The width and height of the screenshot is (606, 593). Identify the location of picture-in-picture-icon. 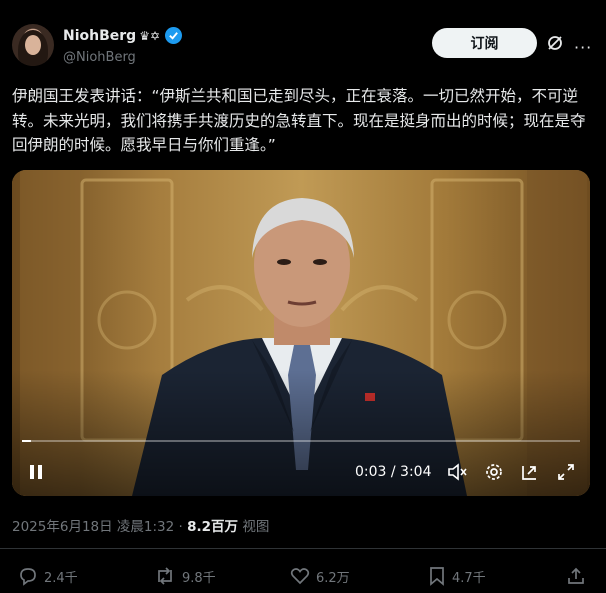
(530, 472).